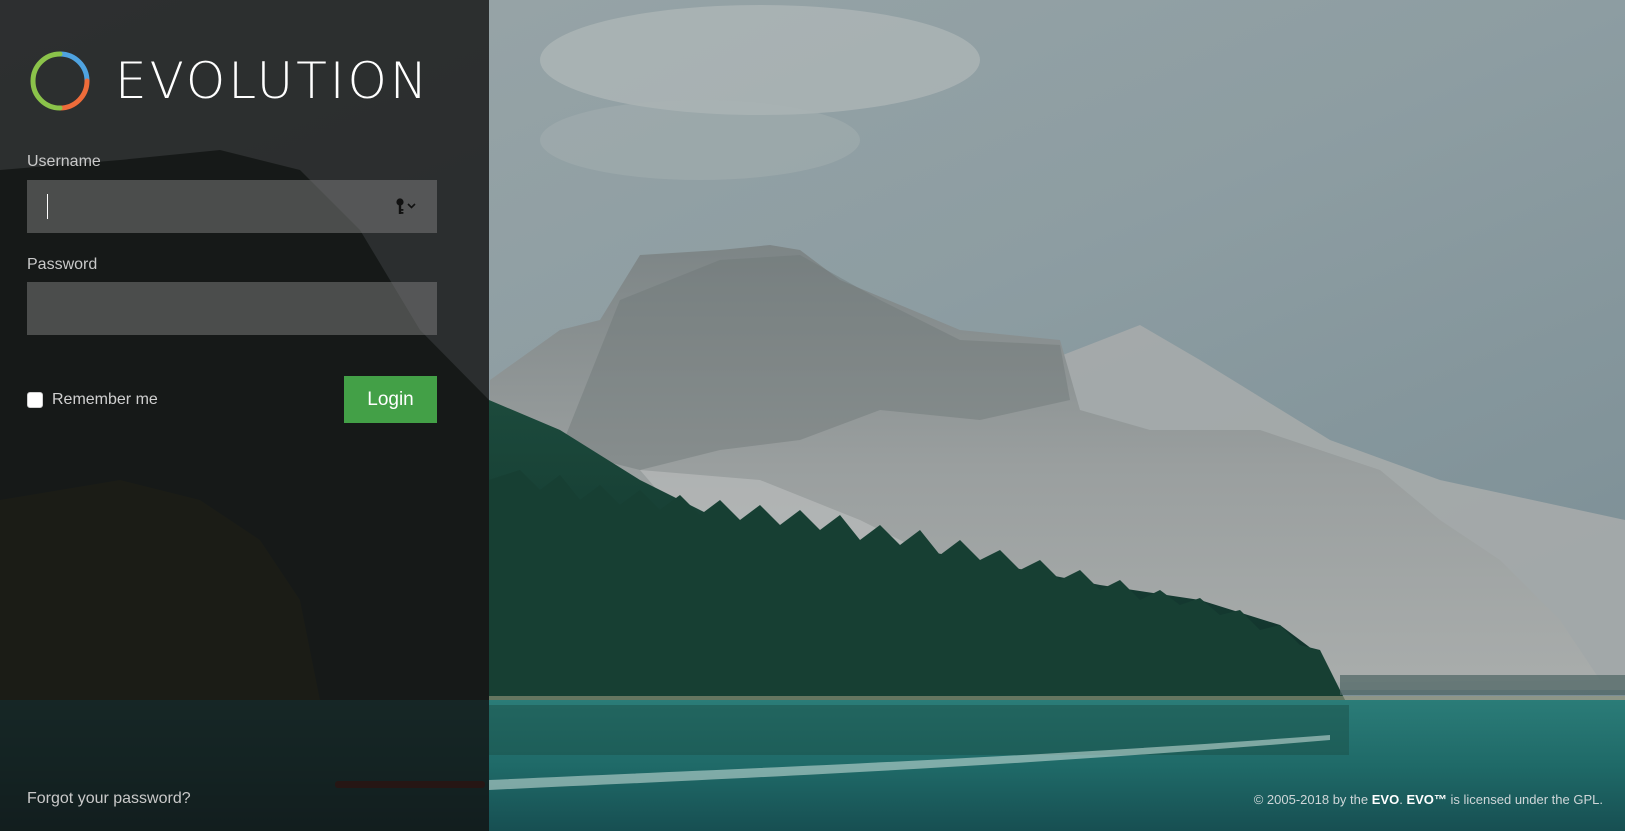  Describe the element at coordinates (64, 161) in the screenshot. I see `username-label: Username` at that location.